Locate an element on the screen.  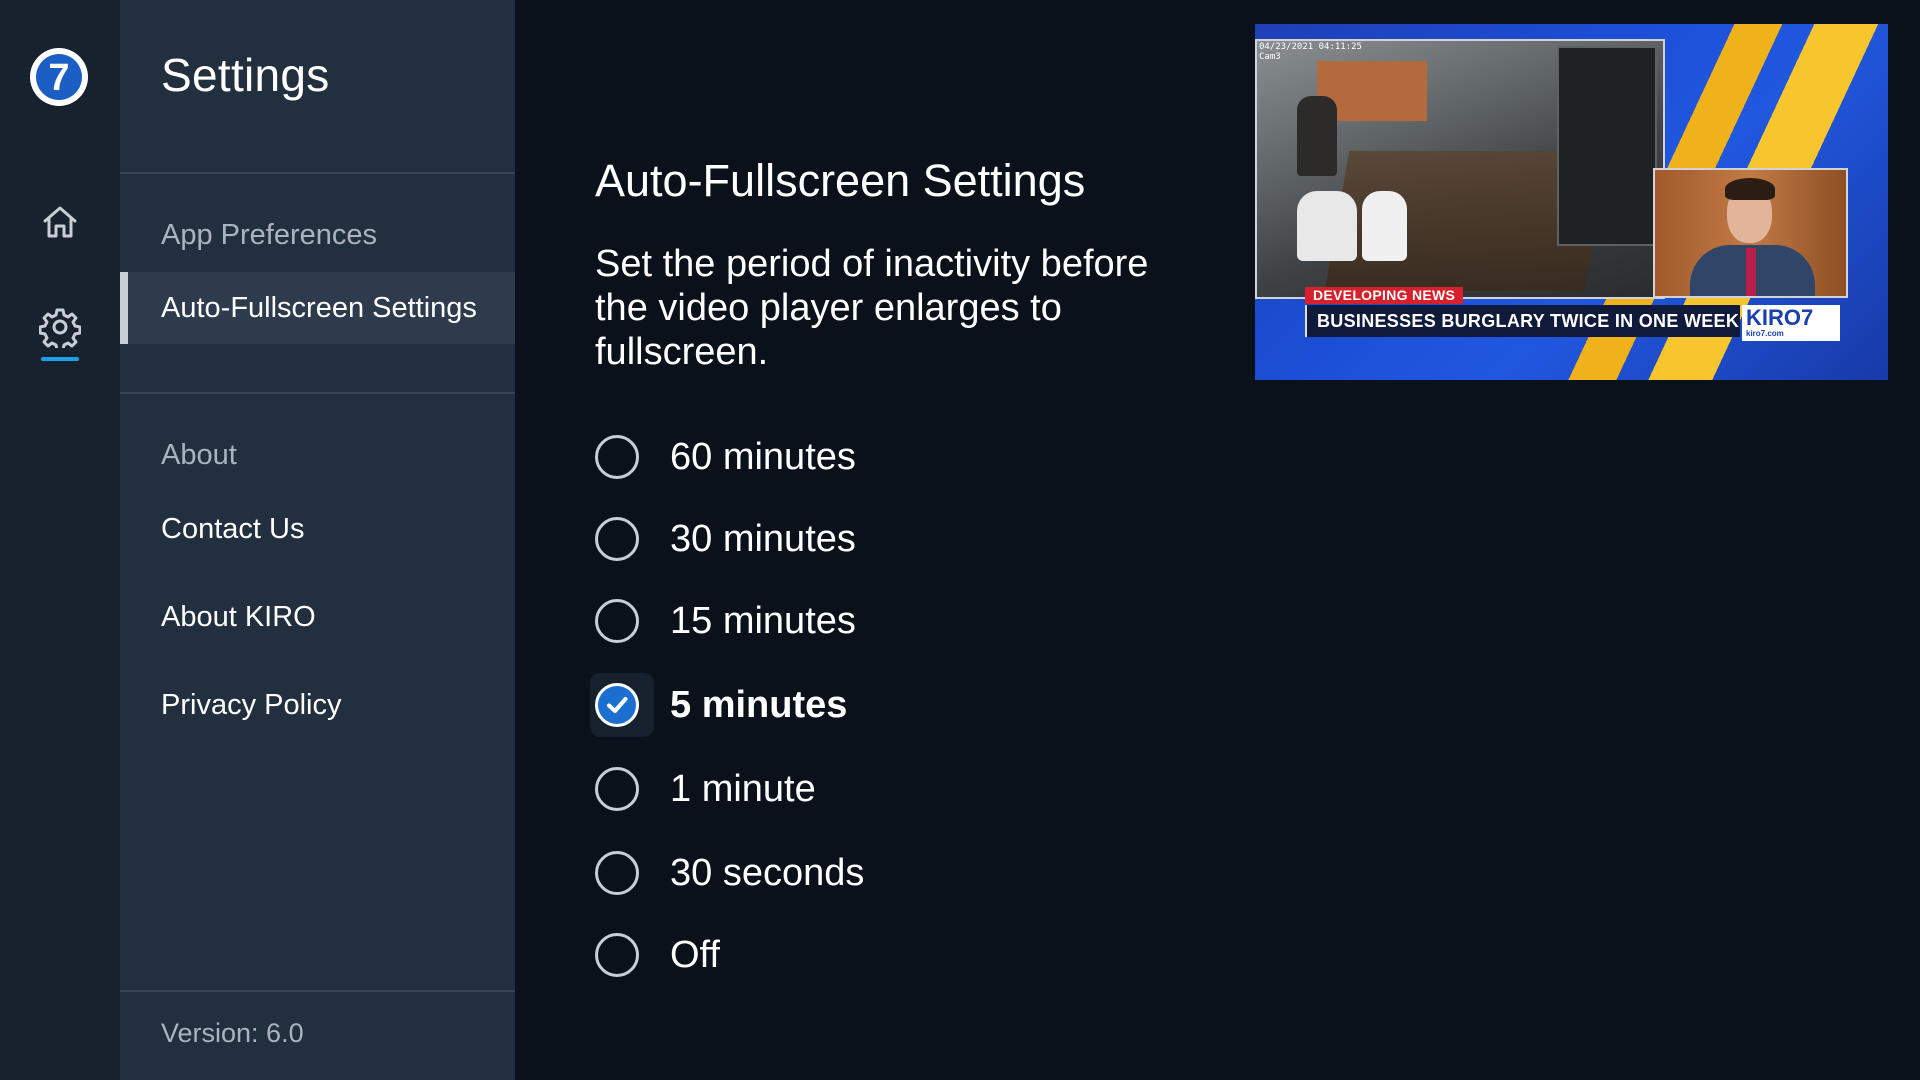
news-headline: BUSINESSES BURGLARY TWICE IN ONE WEEK is located at coordinates (1522, 321).